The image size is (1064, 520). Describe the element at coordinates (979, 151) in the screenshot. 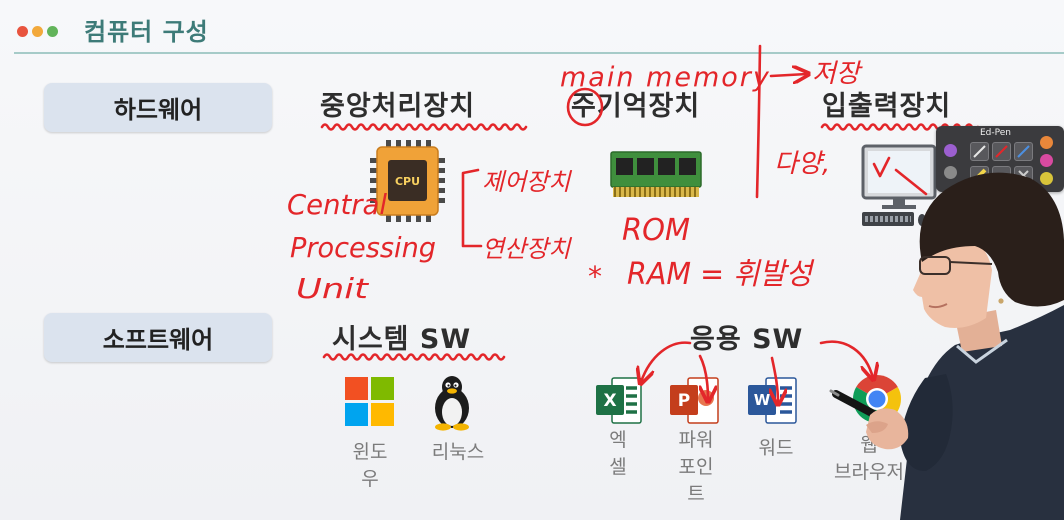

I see `pen-tool-white` at that location.